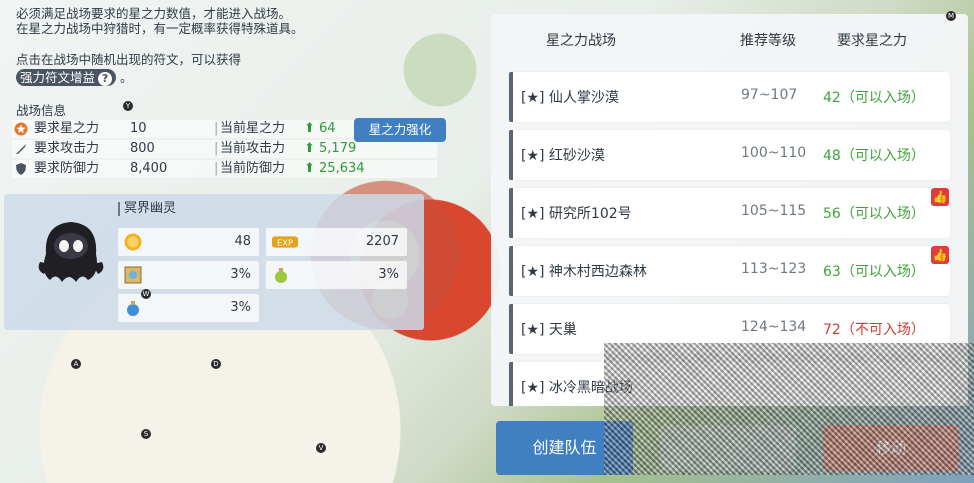 The image size is (974, 483). I want to click on stat-current-number: 25,634, so click(342, 168).